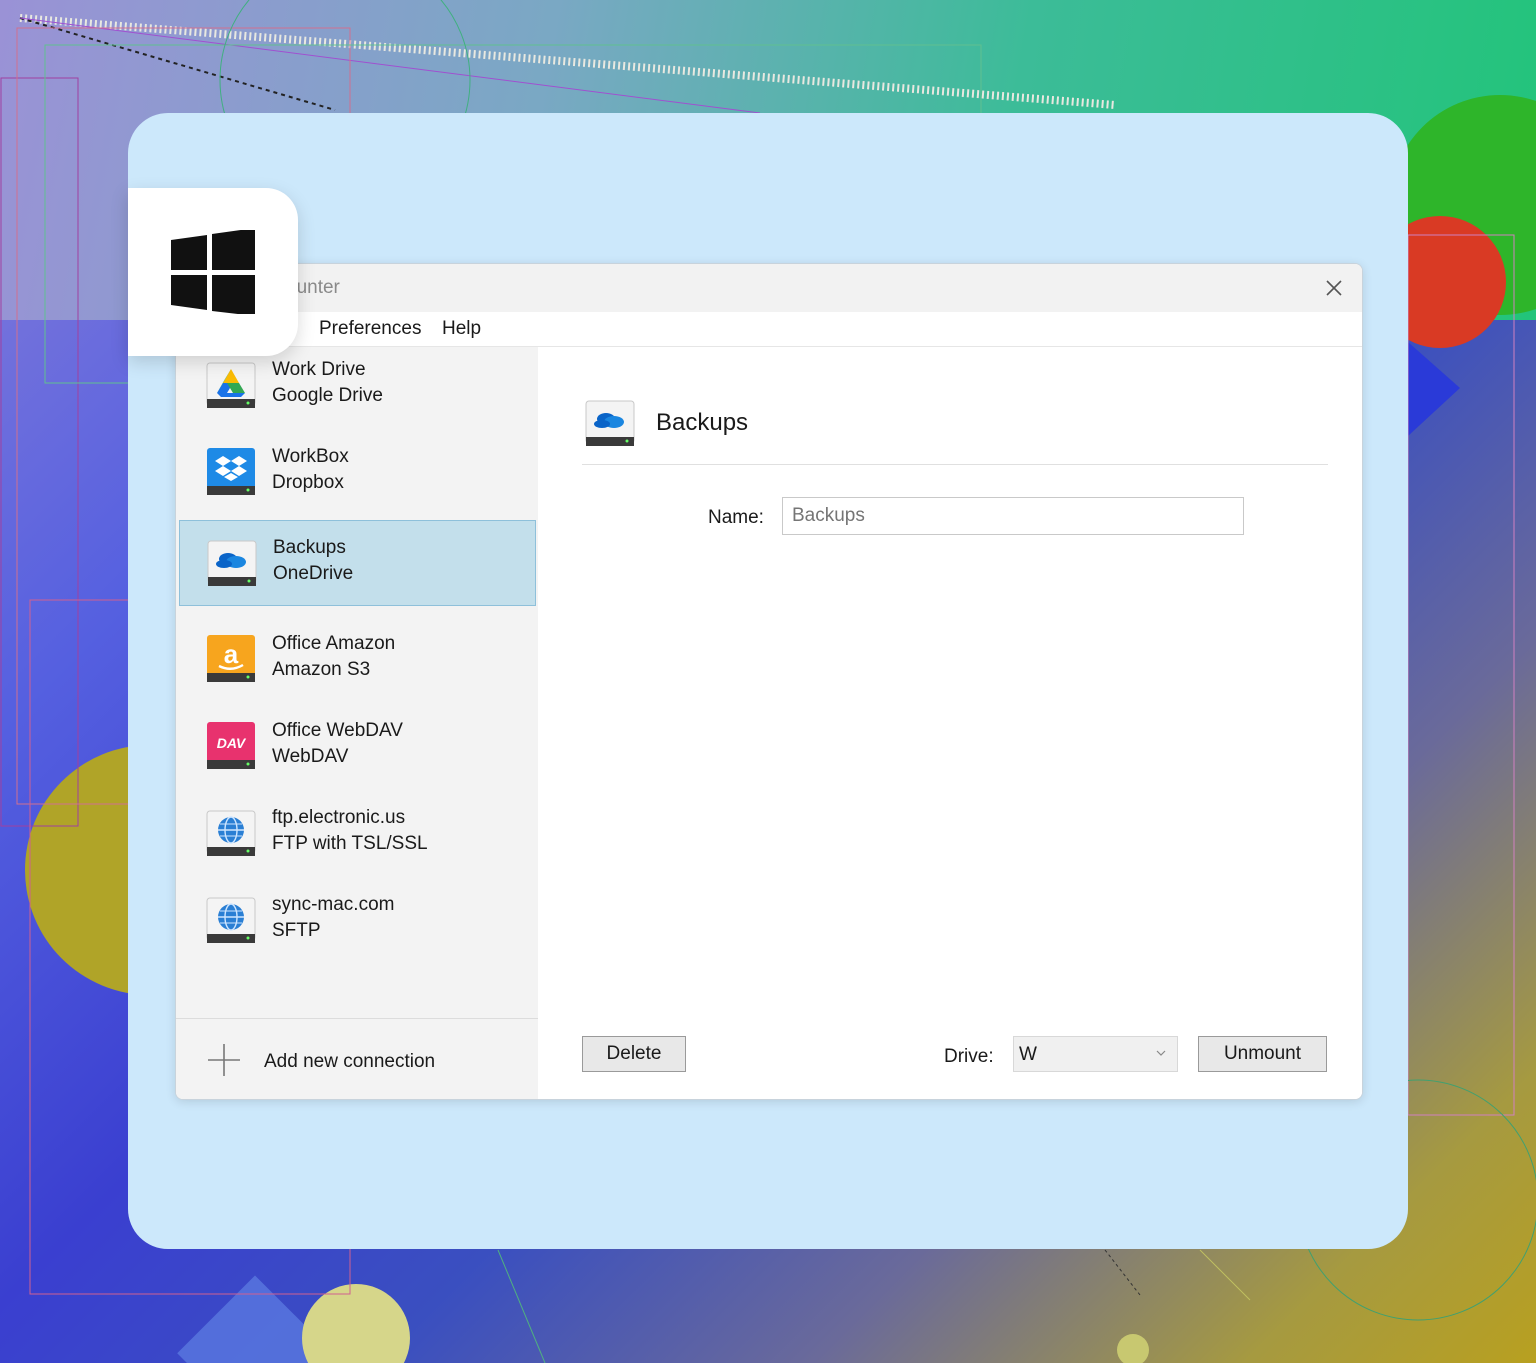 The width and height of the screenshot is (1536, 1363). Describe the element at coordinates (309, 547) in the screenshot. I see `connection-name: Backups` at that location.